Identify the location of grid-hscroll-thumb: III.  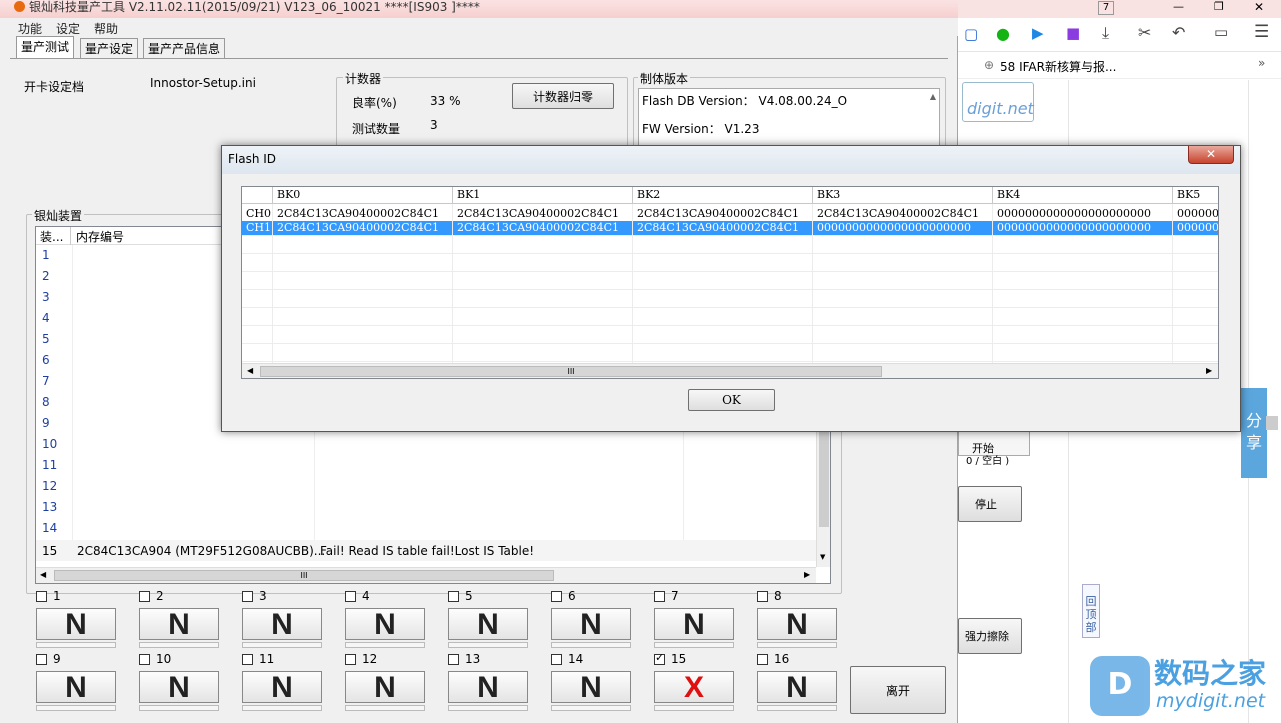
(571, 371).